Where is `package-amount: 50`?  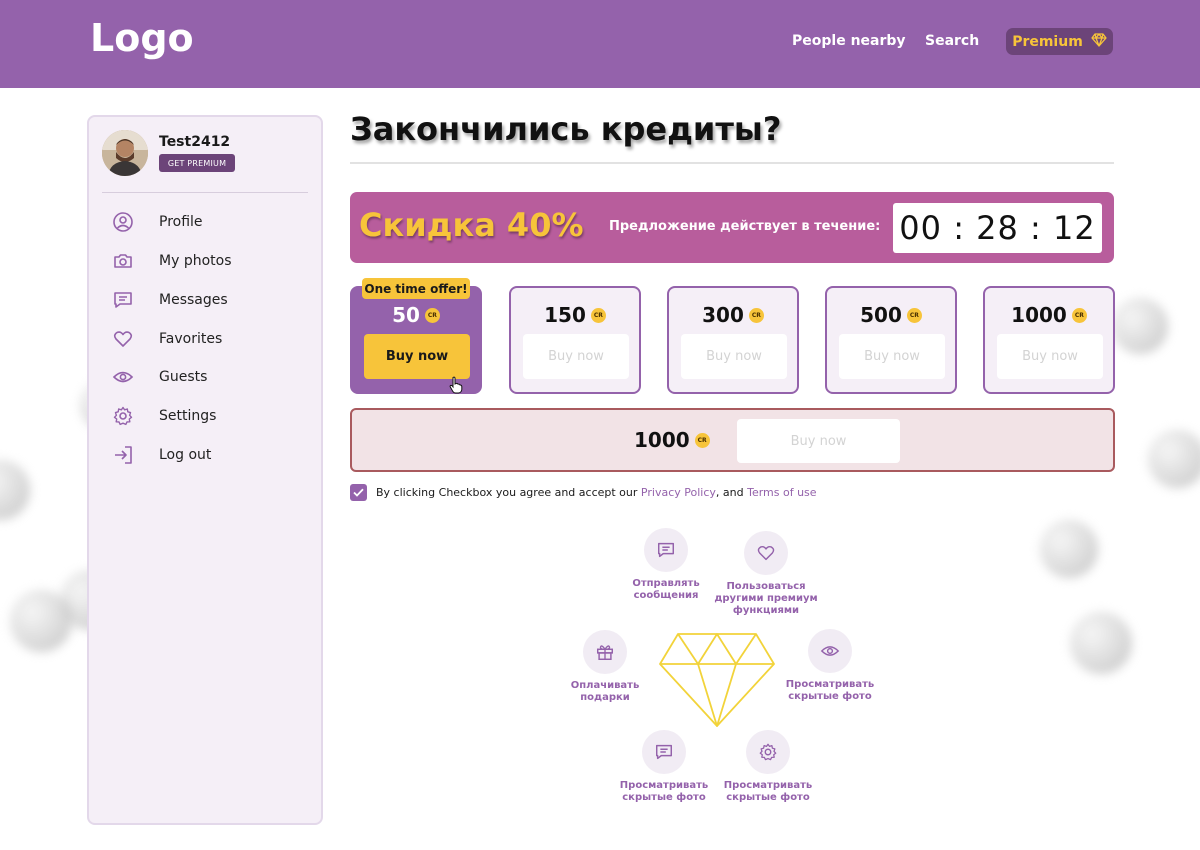 package-amount: 50 is located at coordinates (406, 315).